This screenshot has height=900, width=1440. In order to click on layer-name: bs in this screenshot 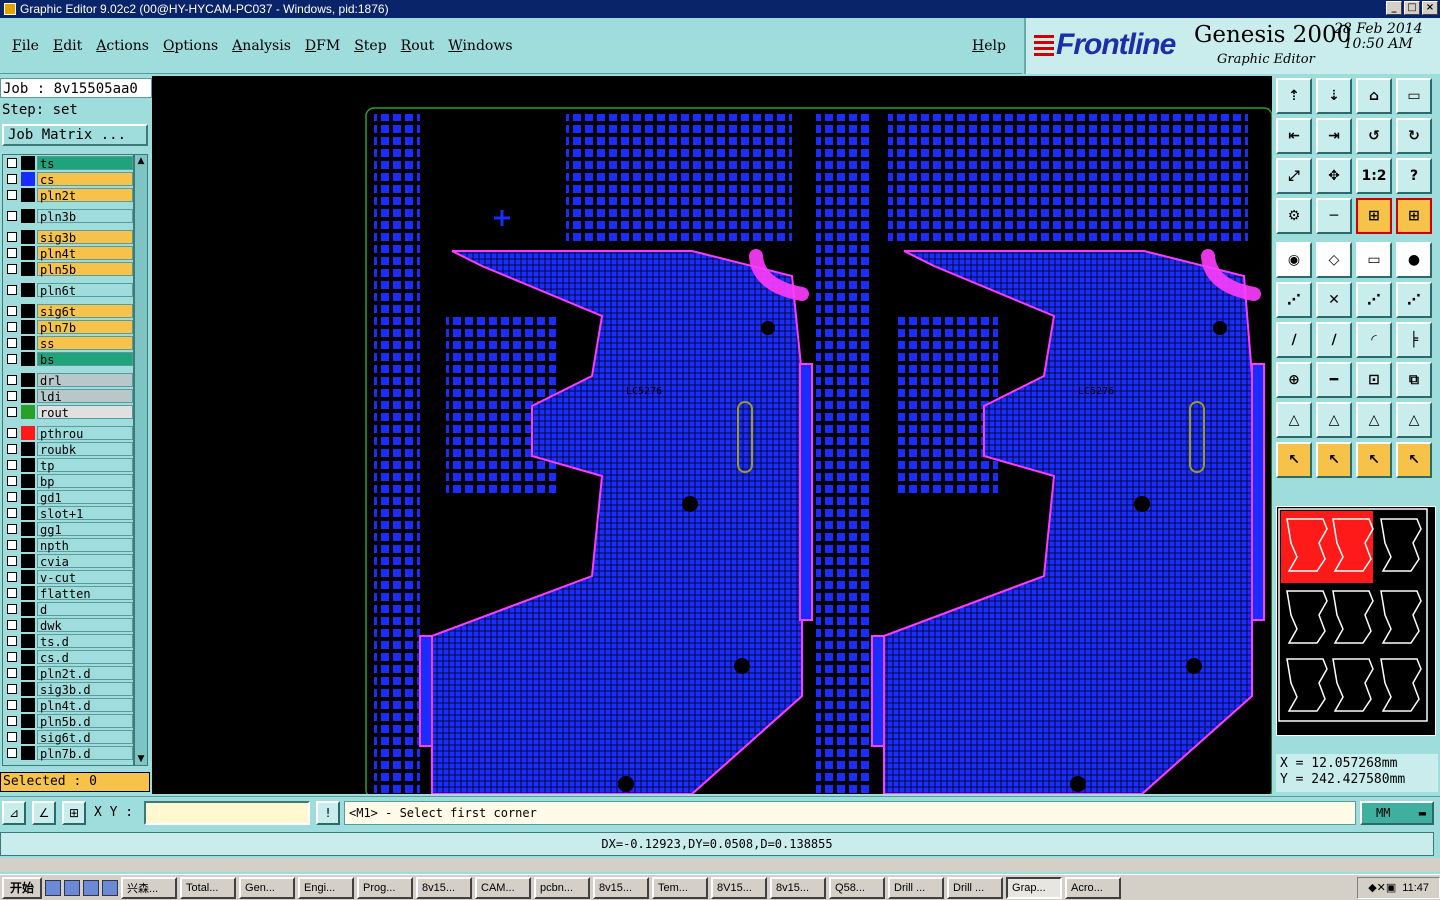, I will do `click(85, 359)`.